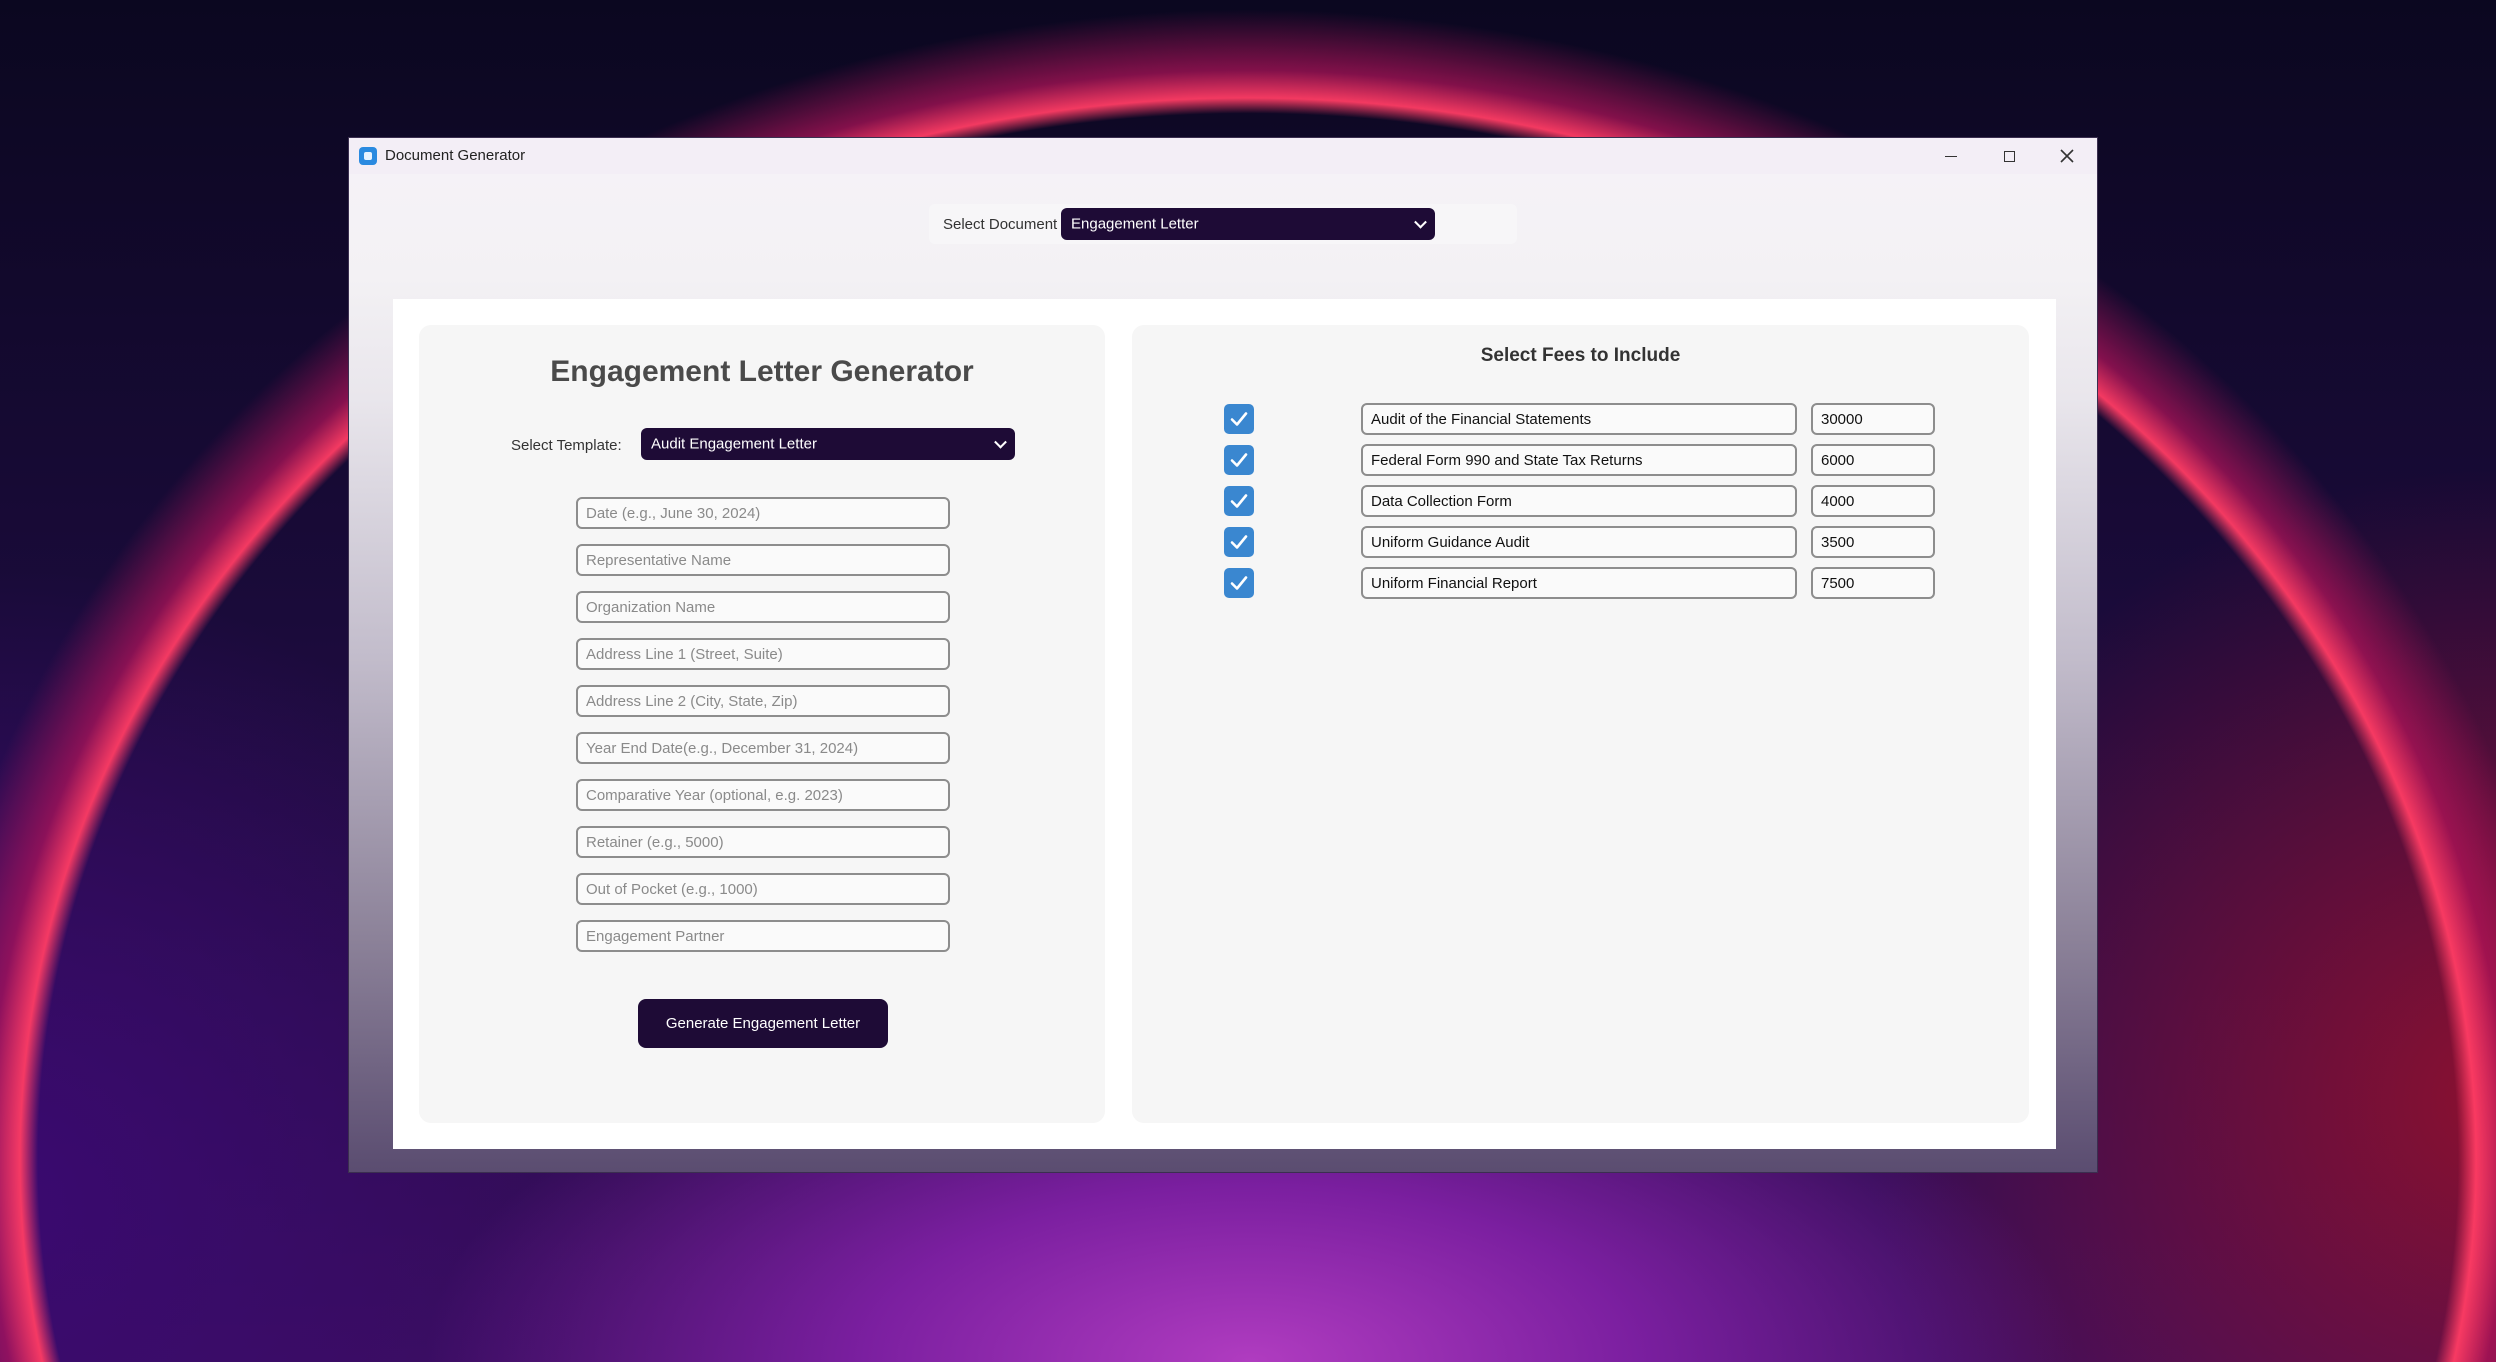 This screenshot has height=1362, width=2496. I want to click on minimize-icon, so click(1951, 156).